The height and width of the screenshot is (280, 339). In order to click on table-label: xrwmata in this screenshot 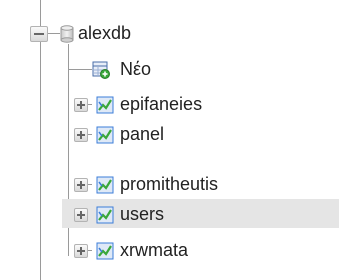, I will do `click(154, 250)`.